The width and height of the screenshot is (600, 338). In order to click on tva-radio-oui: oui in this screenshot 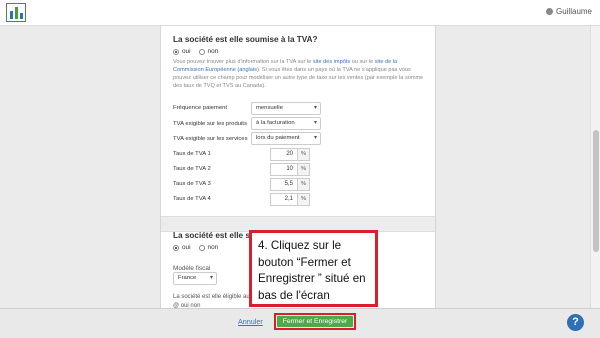, I will do `click(182, 51)`.